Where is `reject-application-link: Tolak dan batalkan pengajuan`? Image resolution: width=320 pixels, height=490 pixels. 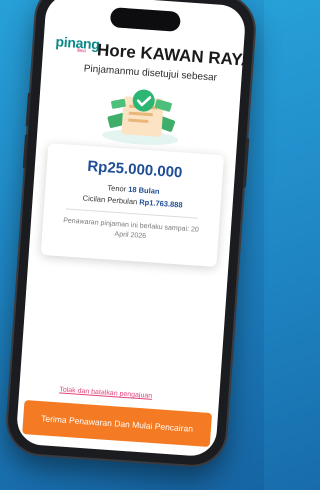
reject-application-link: Tolak dan batalkan pengajuan is located at coordinates (105, 392).